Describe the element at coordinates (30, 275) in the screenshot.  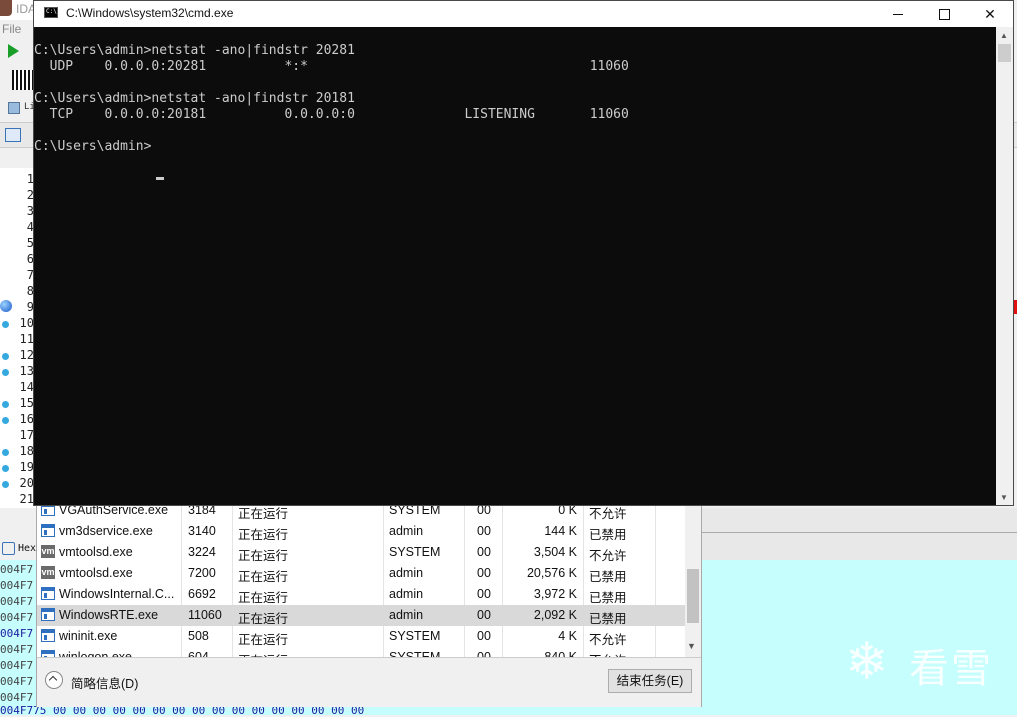
I see `line-number: 7` at that location.